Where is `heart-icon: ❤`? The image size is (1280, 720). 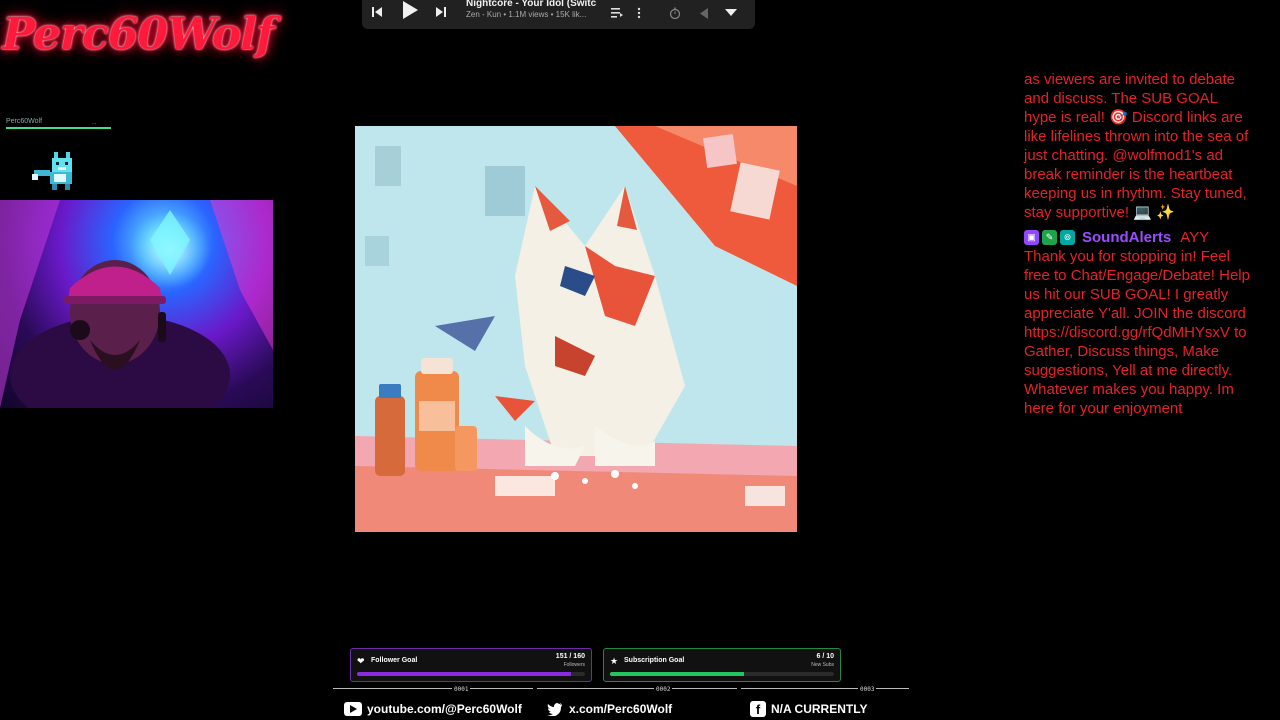
heart-icon: ❤ is located at coordinates (361, 661).